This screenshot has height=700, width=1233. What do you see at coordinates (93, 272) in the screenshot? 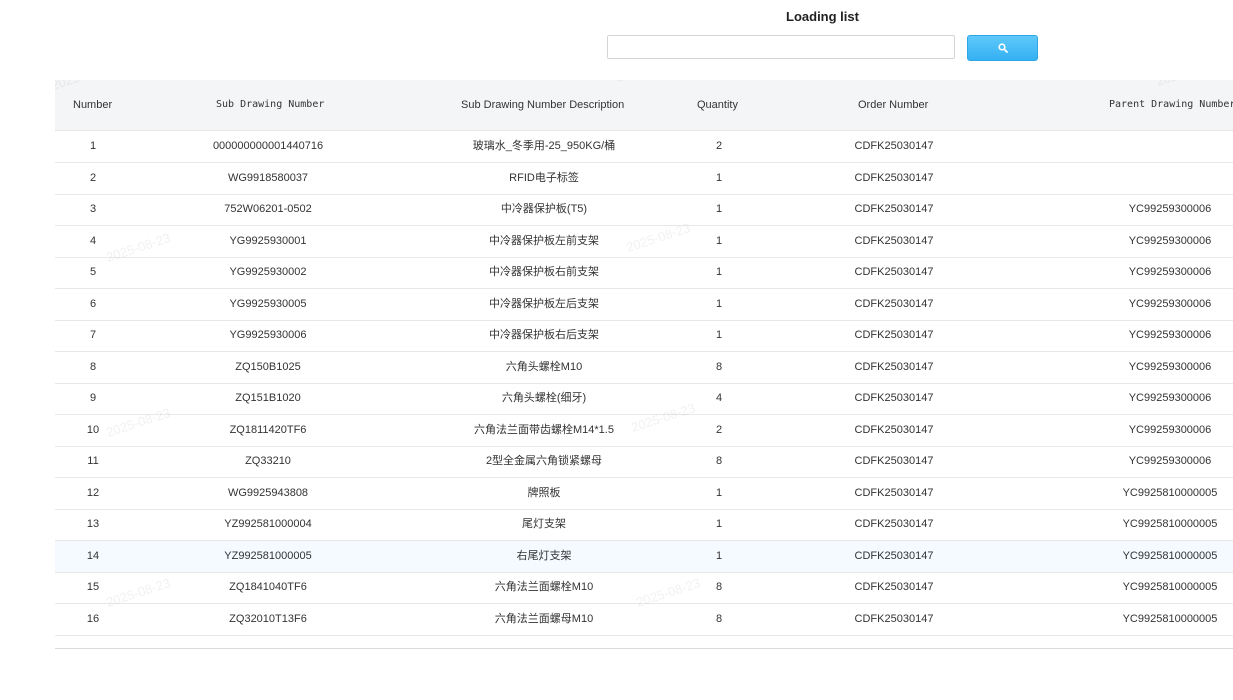
I see `cell-number: 5` at bounding box center [93, 272].